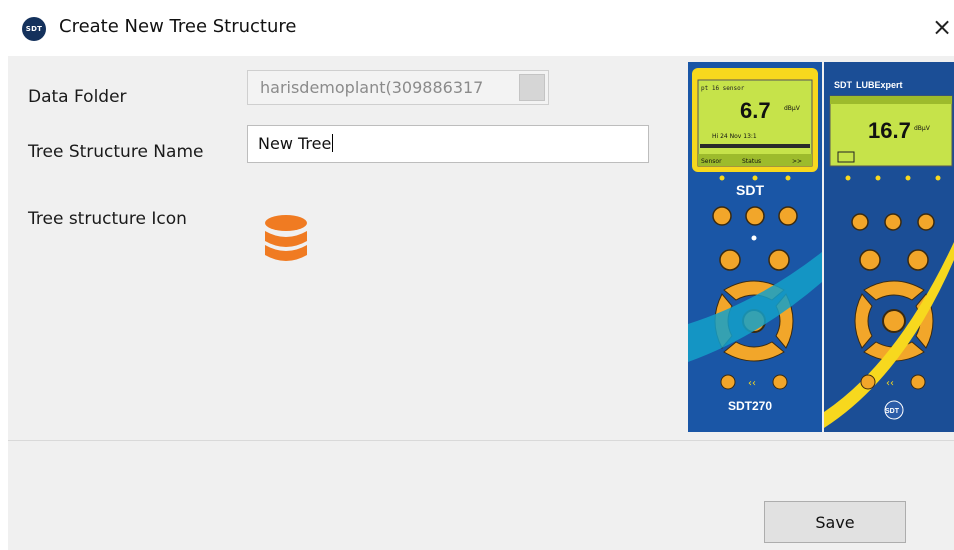 This screenshot has height=550, width=954. Describe the element at coordinates (107, 219) in the screenshot. I see `tree-icon-label: Tree structure Icon` at that location.